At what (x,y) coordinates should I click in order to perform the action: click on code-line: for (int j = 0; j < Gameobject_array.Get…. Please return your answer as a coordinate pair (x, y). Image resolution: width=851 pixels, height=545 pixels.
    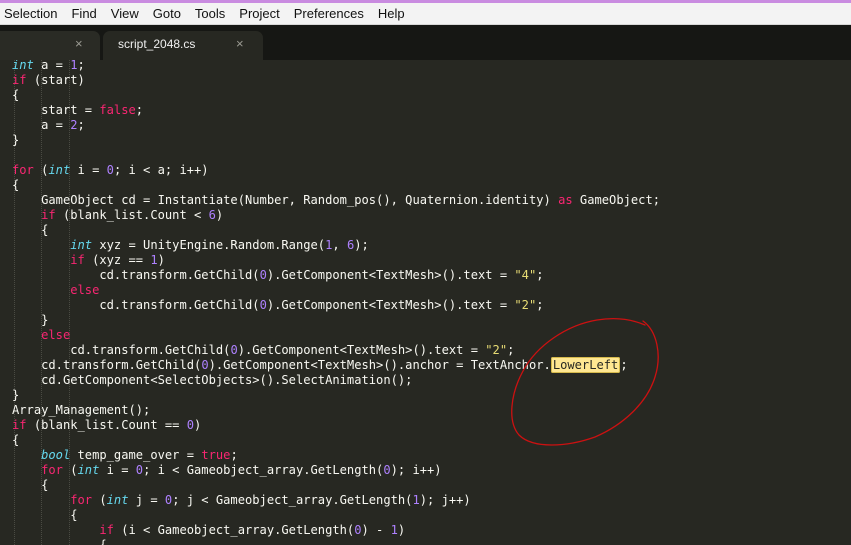
    Looking at the image, I should click on (241, 500).